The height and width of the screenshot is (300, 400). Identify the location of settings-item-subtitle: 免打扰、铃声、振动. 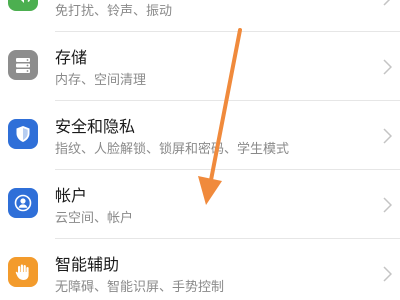
(114, 11).